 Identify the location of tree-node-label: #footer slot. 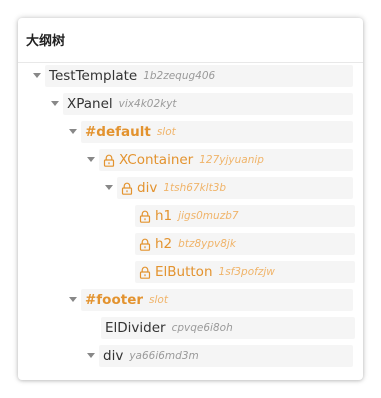
(217, 300).